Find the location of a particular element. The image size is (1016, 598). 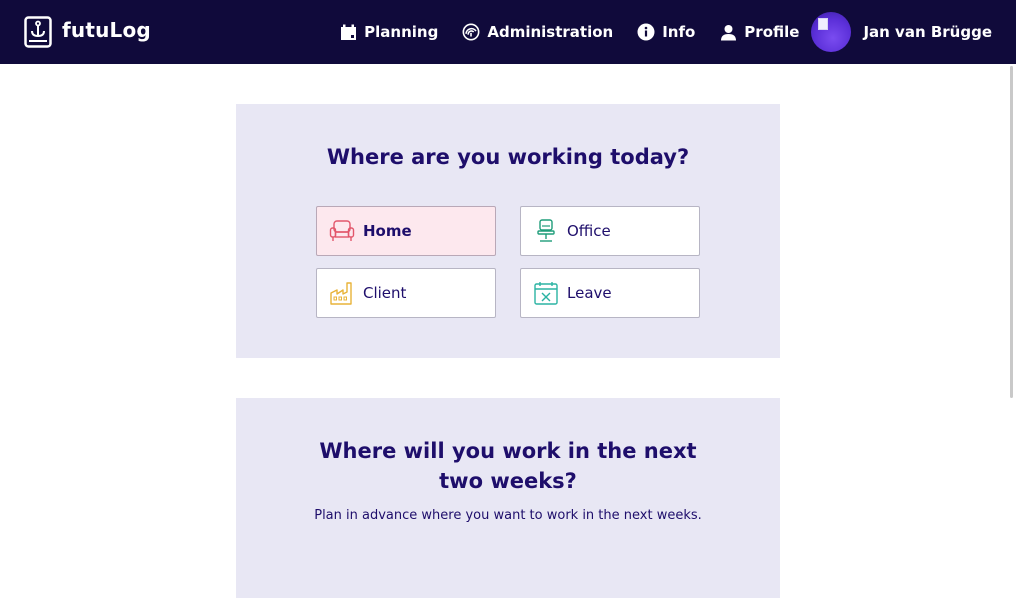

option-leave: Leave is located at coordinates (610, 293).